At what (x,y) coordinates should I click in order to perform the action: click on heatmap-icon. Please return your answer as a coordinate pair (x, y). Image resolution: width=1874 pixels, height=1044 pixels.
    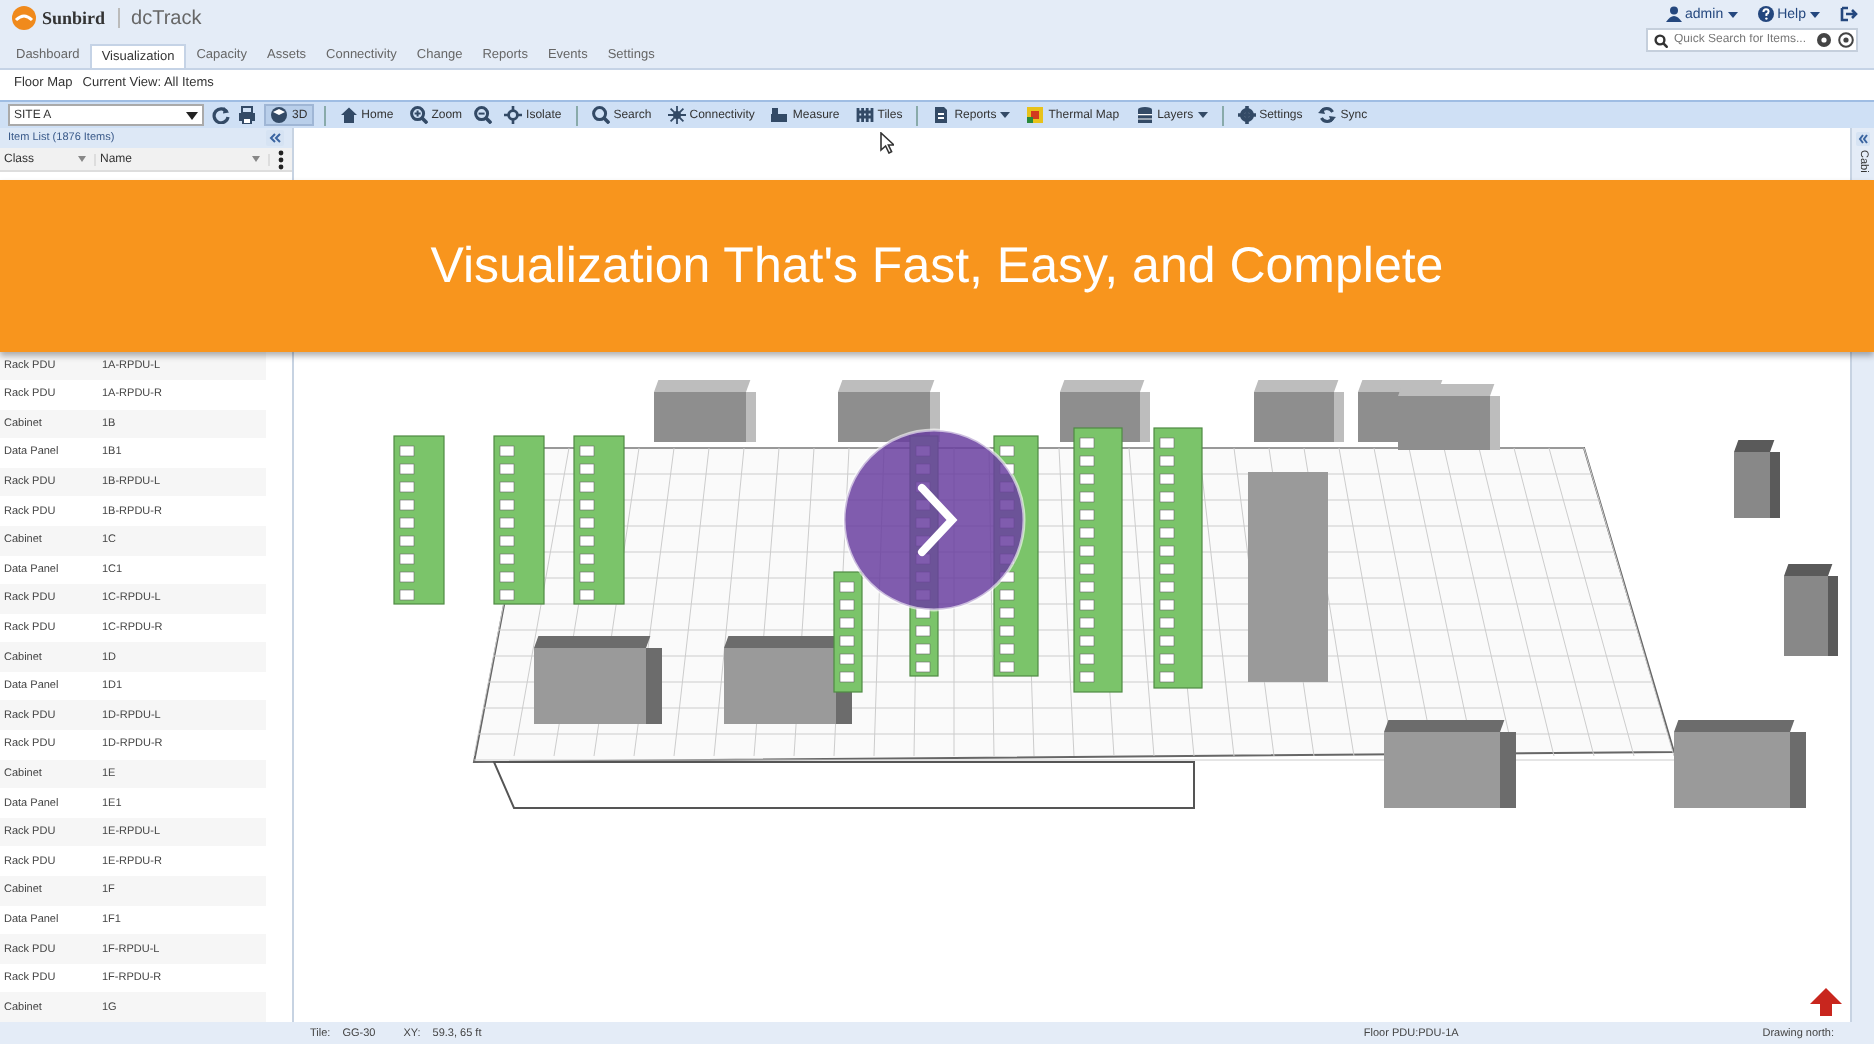
    Looking at the image, I should click on (1035, 115).